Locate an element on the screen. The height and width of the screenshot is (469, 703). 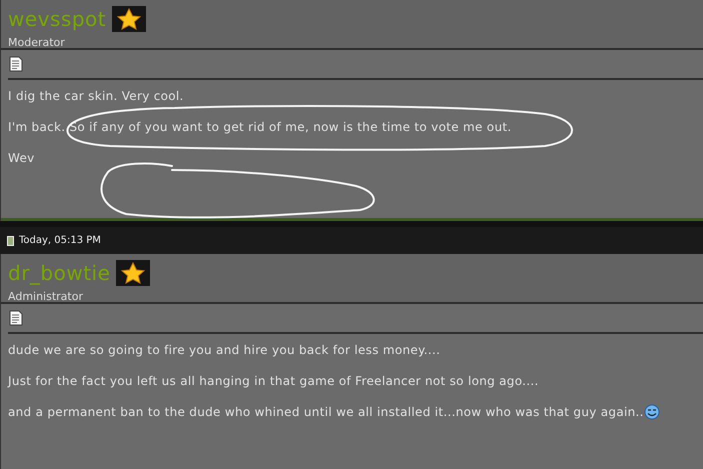
message-text: Wev is located at coordinates (21, 157).